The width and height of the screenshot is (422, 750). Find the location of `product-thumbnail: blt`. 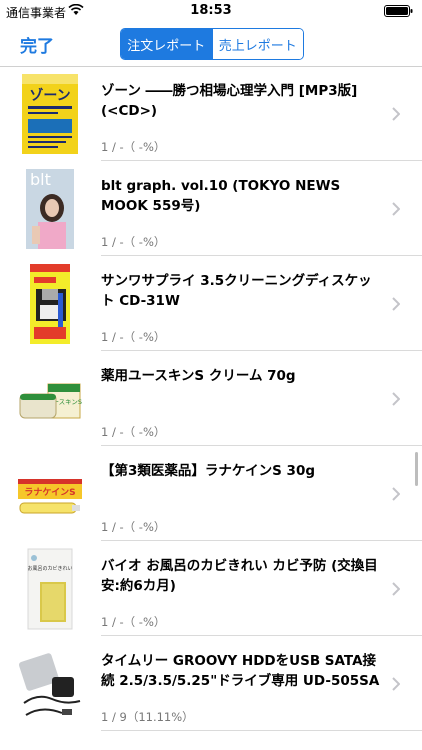

product-thumbnail: blt is located at coordinates (50, 209).